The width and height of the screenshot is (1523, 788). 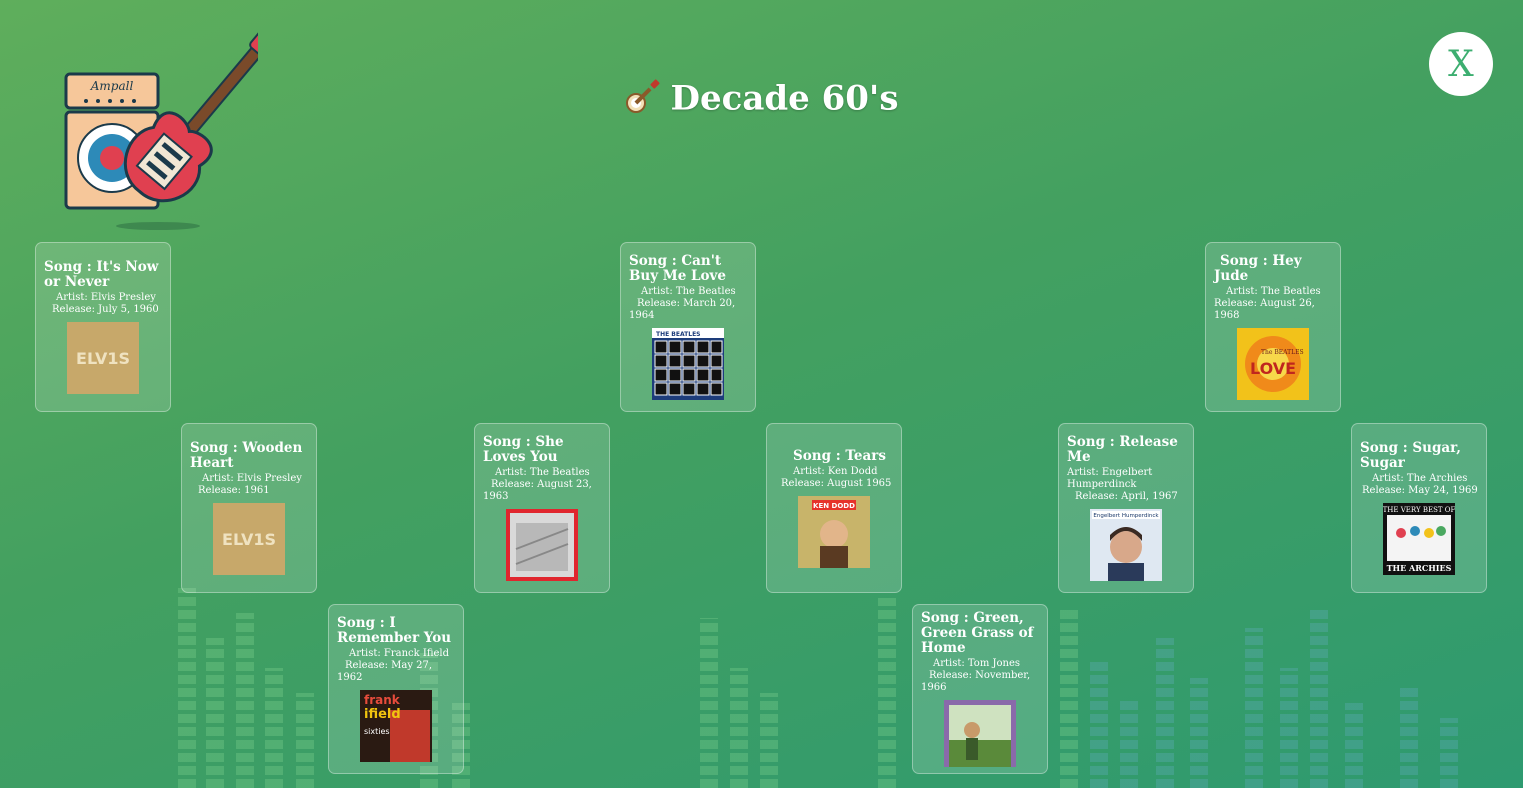 What do you see at coordinates (1273, 368) in the screenshot?
I see `svg-text: LOVE` at bounding box center [1273, 368].